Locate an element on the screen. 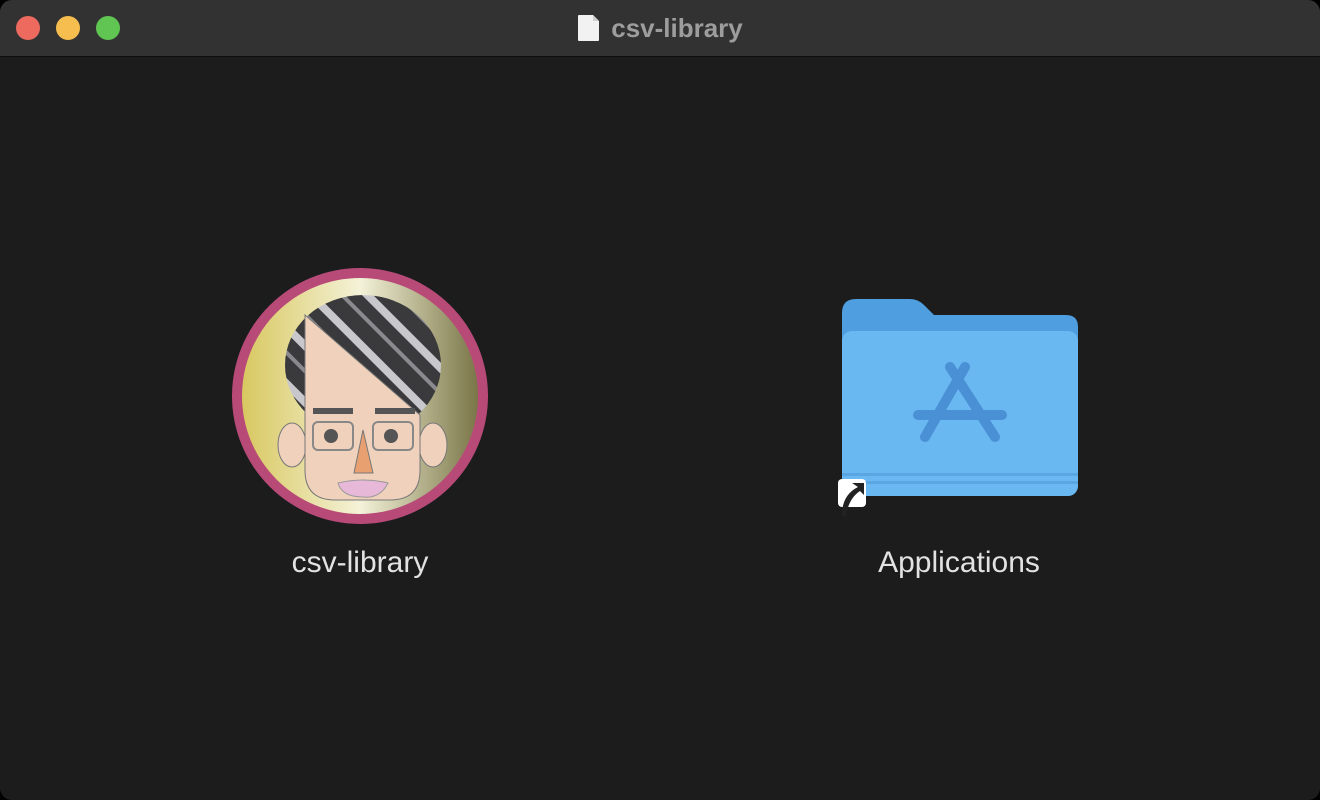 This screenshot has width=1320, height=800. document-icon is located at coordinates (589, 28).